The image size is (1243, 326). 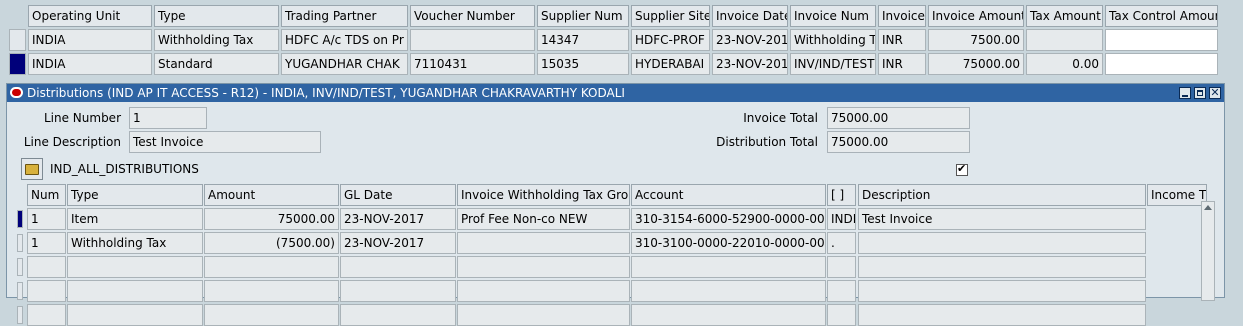 What do you see at coordinates (583, 40) in the screenshot?
I see `cell-supplier-num: 14347` at bounding box center [583, 40].